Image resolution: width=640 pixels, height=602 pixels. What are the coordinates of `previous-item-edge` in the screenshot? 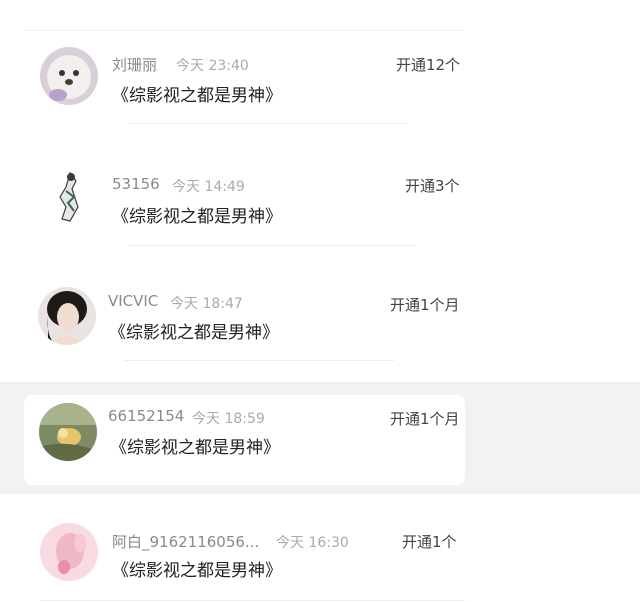 It's located at (244, 15).